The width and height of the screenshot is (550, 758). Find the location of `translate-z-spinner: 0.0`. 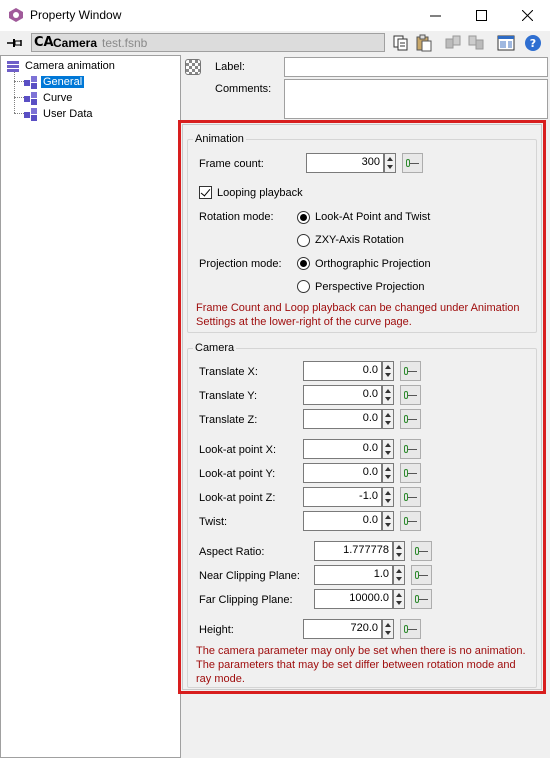

translate-z-spinner: 0.0 is located at coordinates (364, 419).